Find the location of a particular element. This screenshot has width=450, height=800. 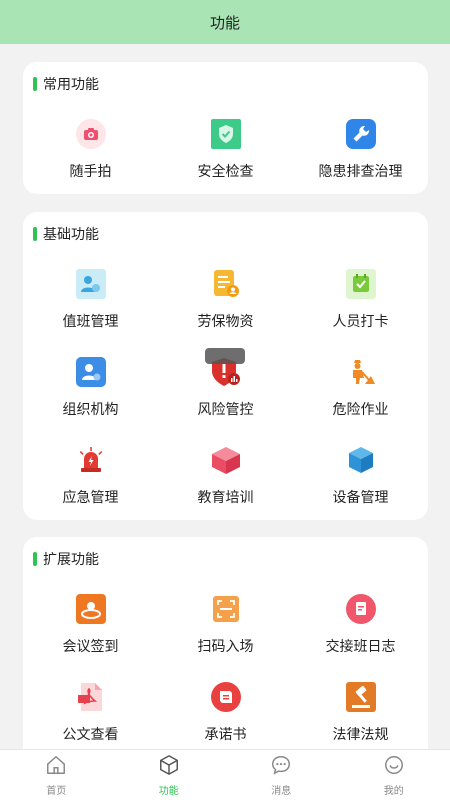

function-label: 危险作业 is located at coordinates (360, 410).